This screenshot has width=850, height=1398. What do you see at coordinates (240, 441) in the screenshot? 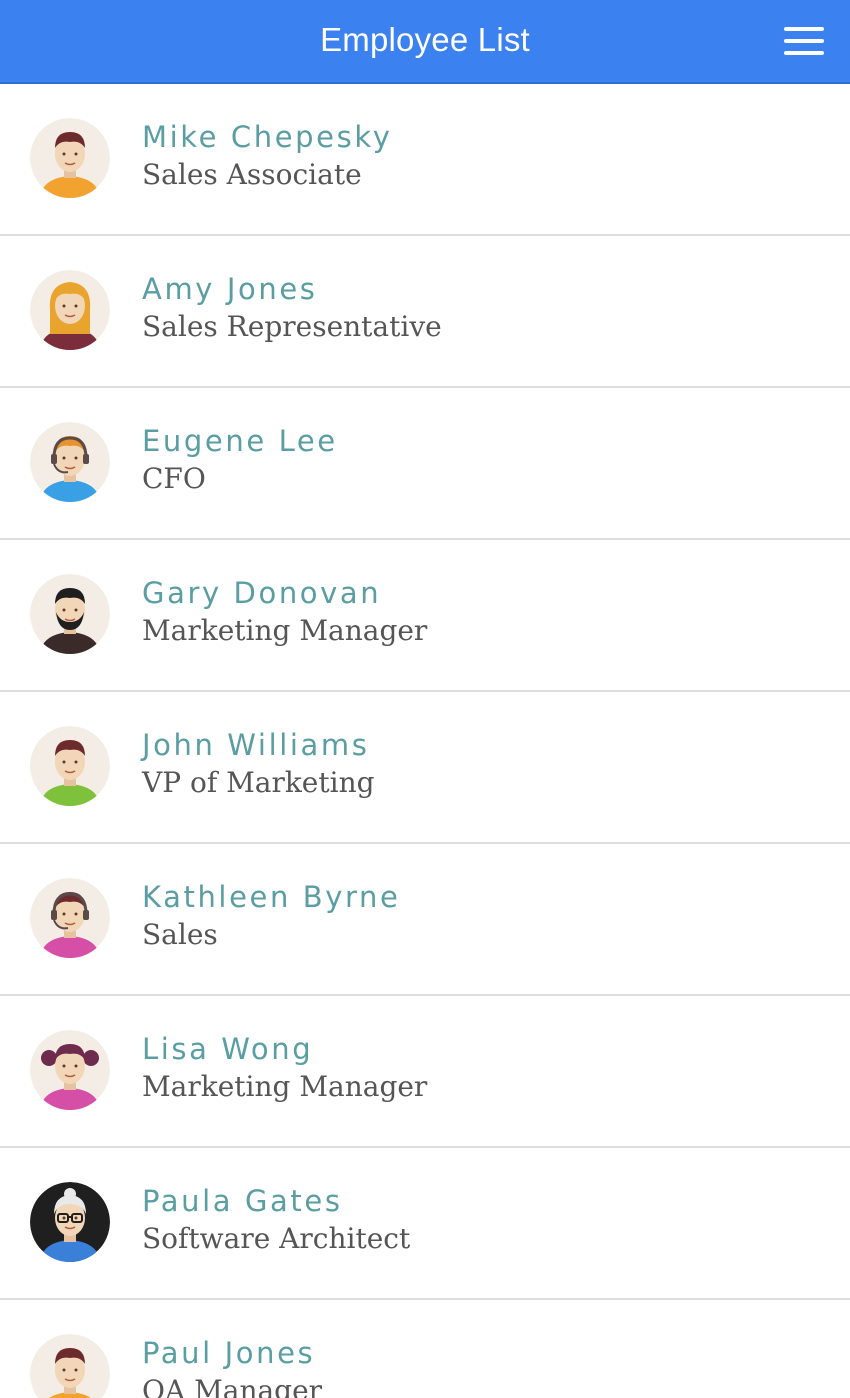
I see `employee-name: Eugene Lee` at bounding box center [240, 441].